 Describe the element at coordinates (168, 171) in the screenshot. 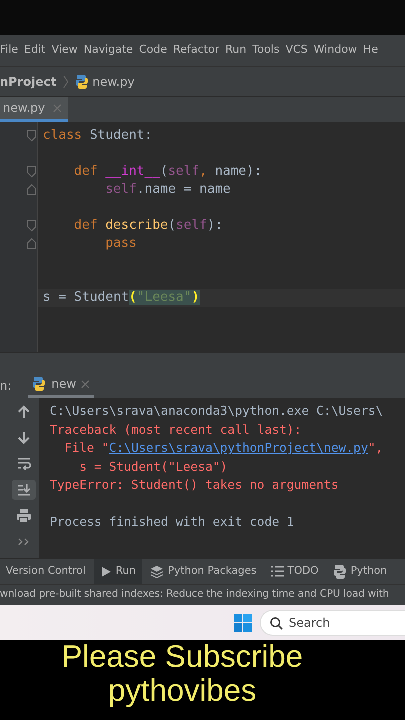

I see `code-line: def __int__(self, name):` at that location.